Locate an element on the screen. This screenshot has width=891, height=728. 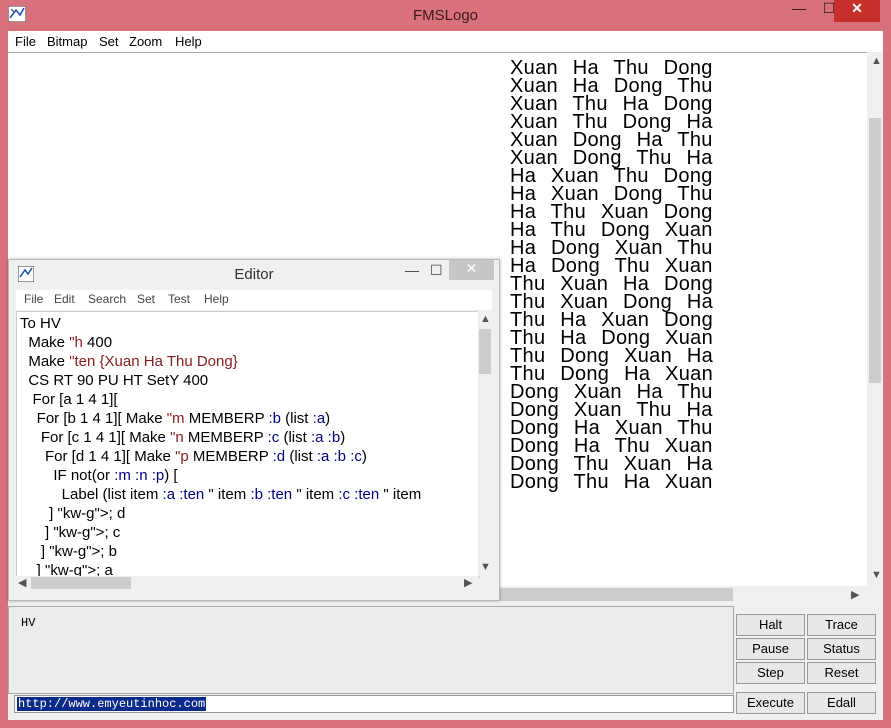
editor-scroll-down-icon: ▼ is located at coordinates (485, 567).